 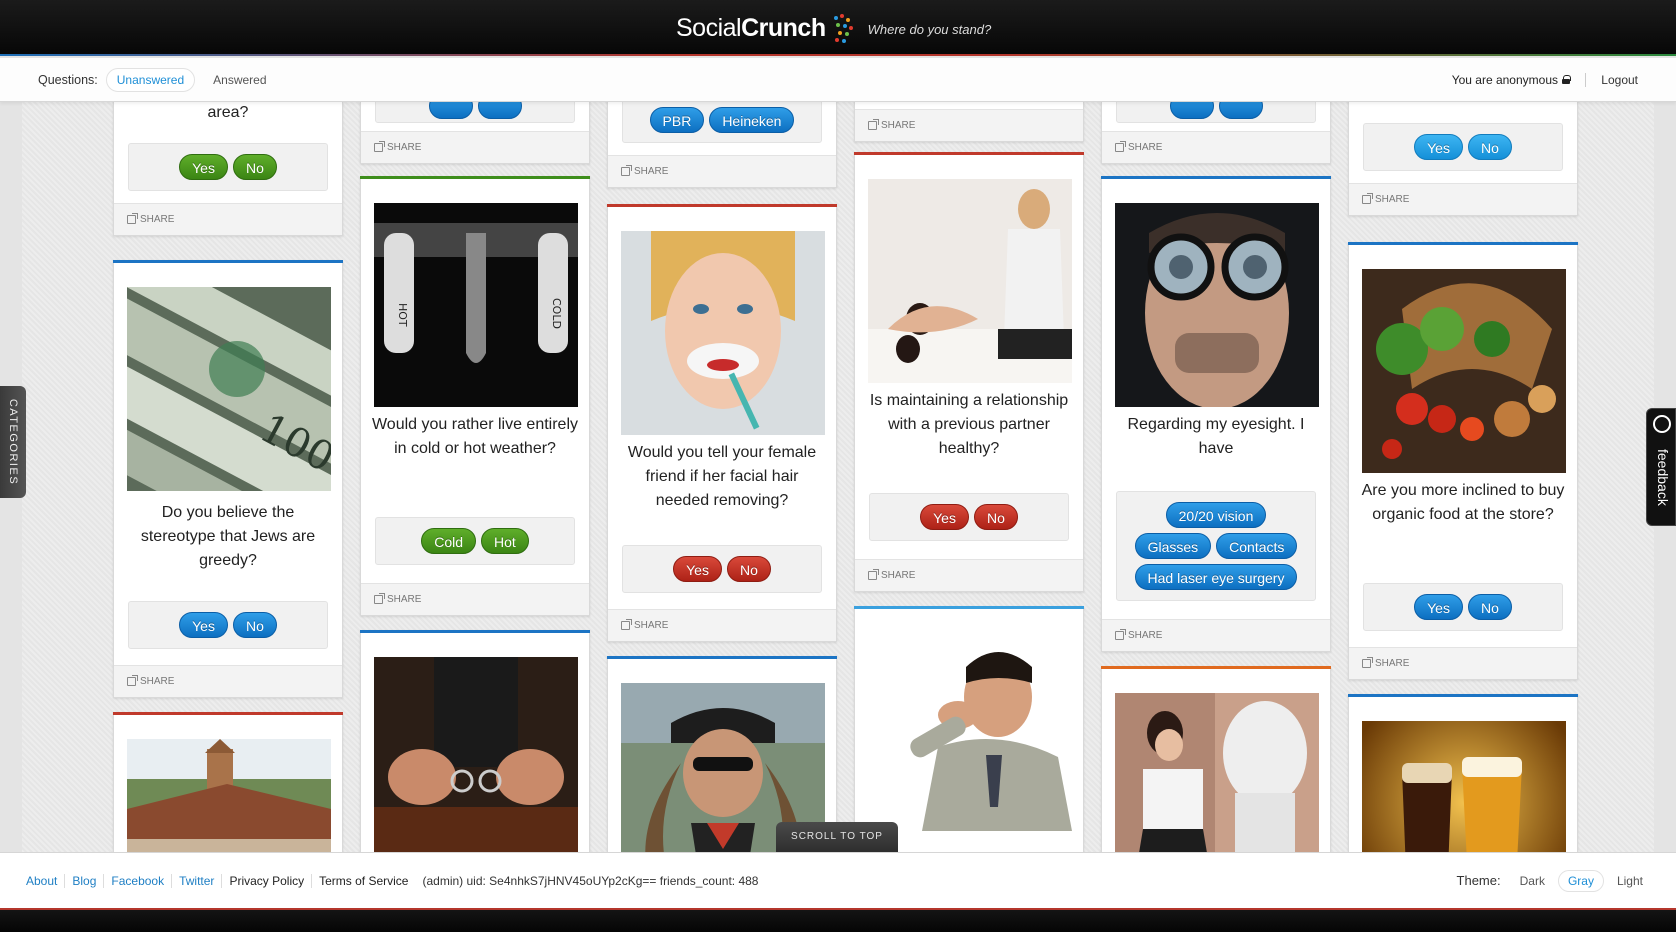 I want to click on answer-box, so click(x=1216, y=112).